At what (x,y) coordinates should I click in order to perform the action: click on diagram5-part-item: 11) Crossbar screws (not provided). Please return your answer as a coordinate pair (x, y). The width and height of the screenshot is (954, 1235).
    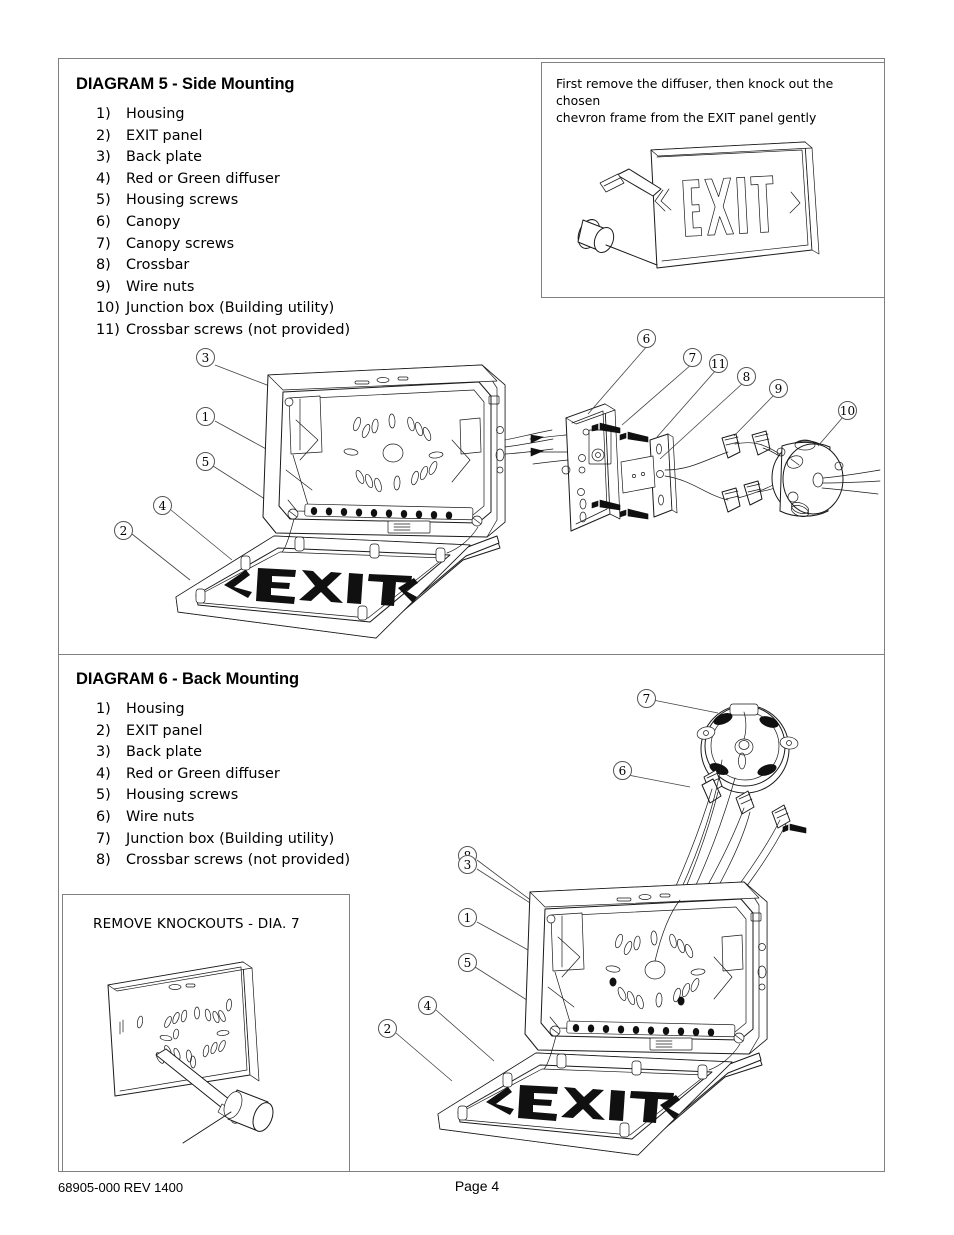
    Looking at the image, I should click on (223, 331).